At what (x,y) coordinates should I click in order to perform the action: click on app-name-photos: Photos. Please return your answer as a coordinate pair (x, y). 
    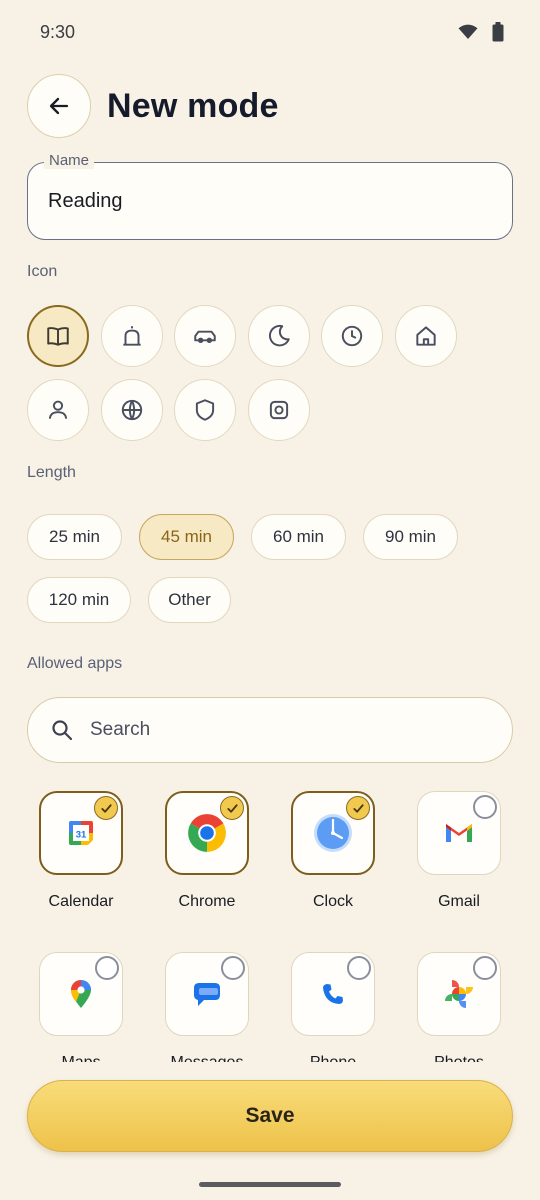
    Looking at the image, I should click on (459, 1058).